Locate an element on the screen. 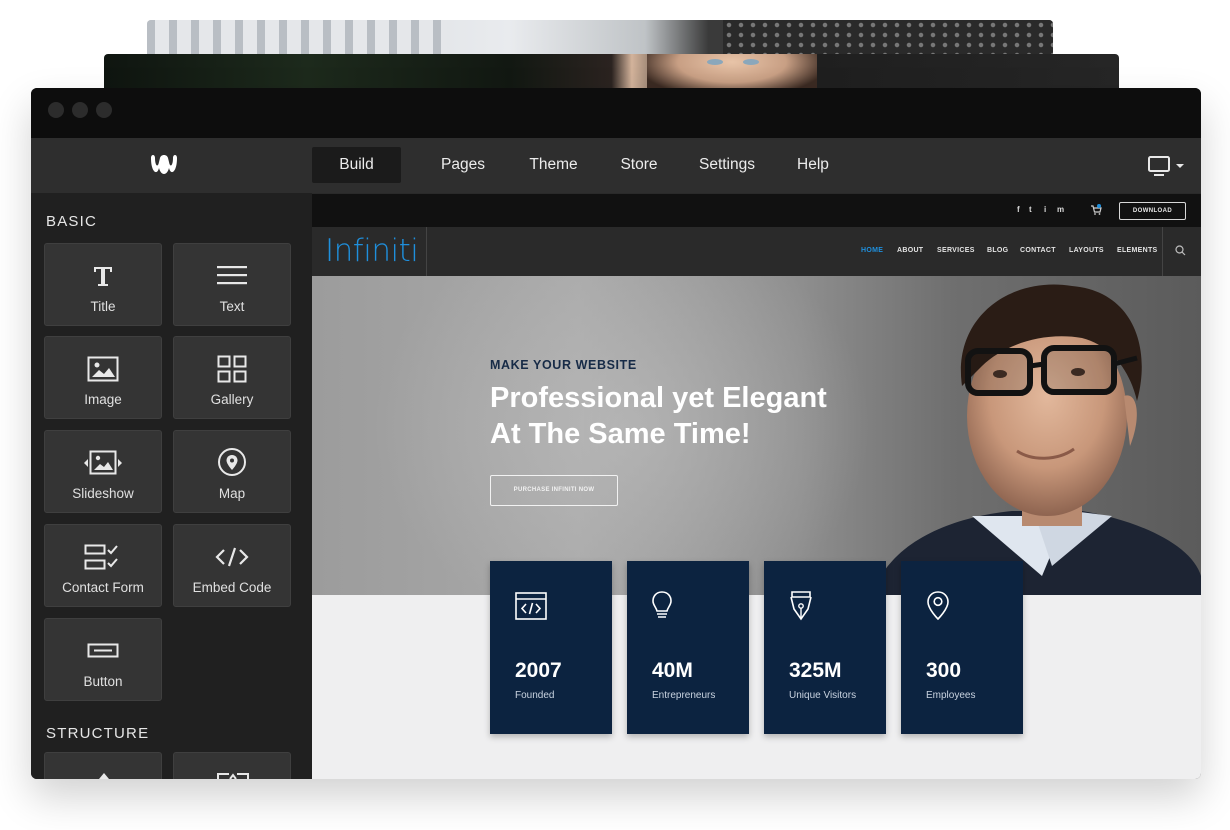 The height and width of the screenshot is (830, 1230). location-pin-icon is located at coordinates (938, 606).